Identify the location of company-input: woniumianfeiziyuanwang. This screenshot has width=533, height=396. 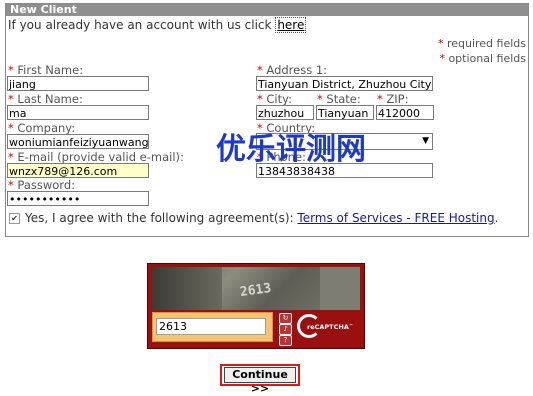
(78, 141).